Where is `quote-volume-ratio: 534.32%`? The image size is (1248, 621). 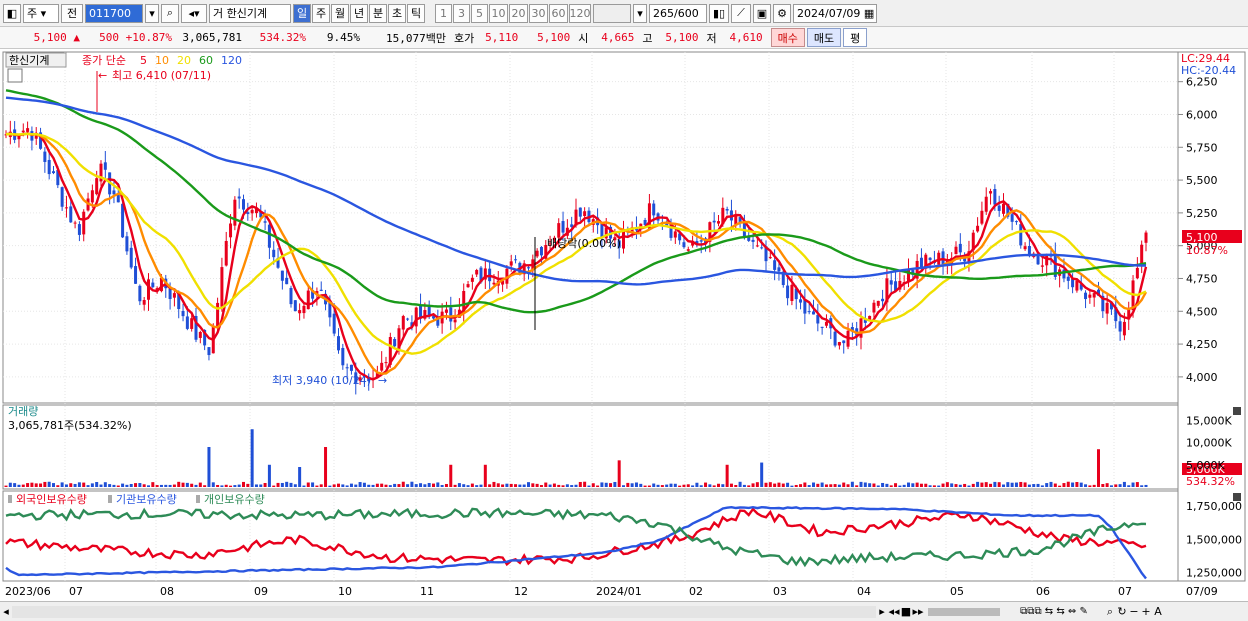
quote-volume-ratio: 534.32% is located at coordinates (282, 37).